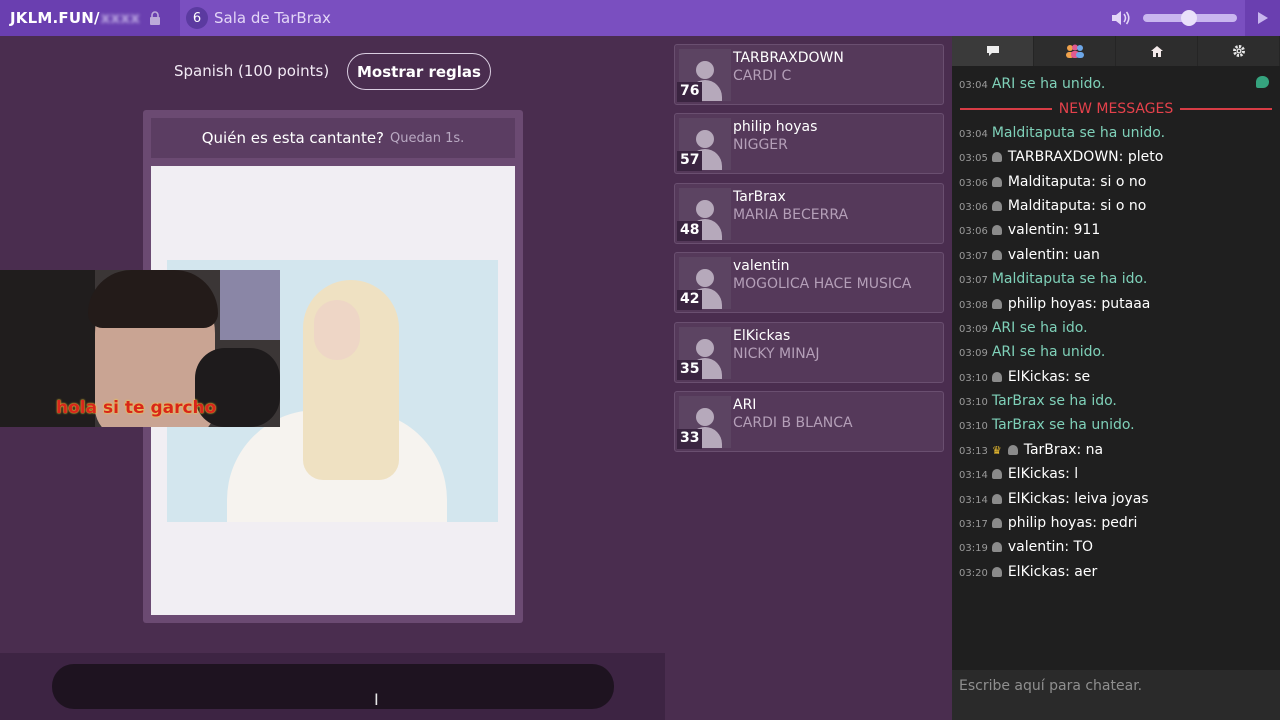 This screenshot has height=720, width=1280. Describe the element at coordinates (973, 354) in the screenshot. I see `message-time: 03:09` at that location.